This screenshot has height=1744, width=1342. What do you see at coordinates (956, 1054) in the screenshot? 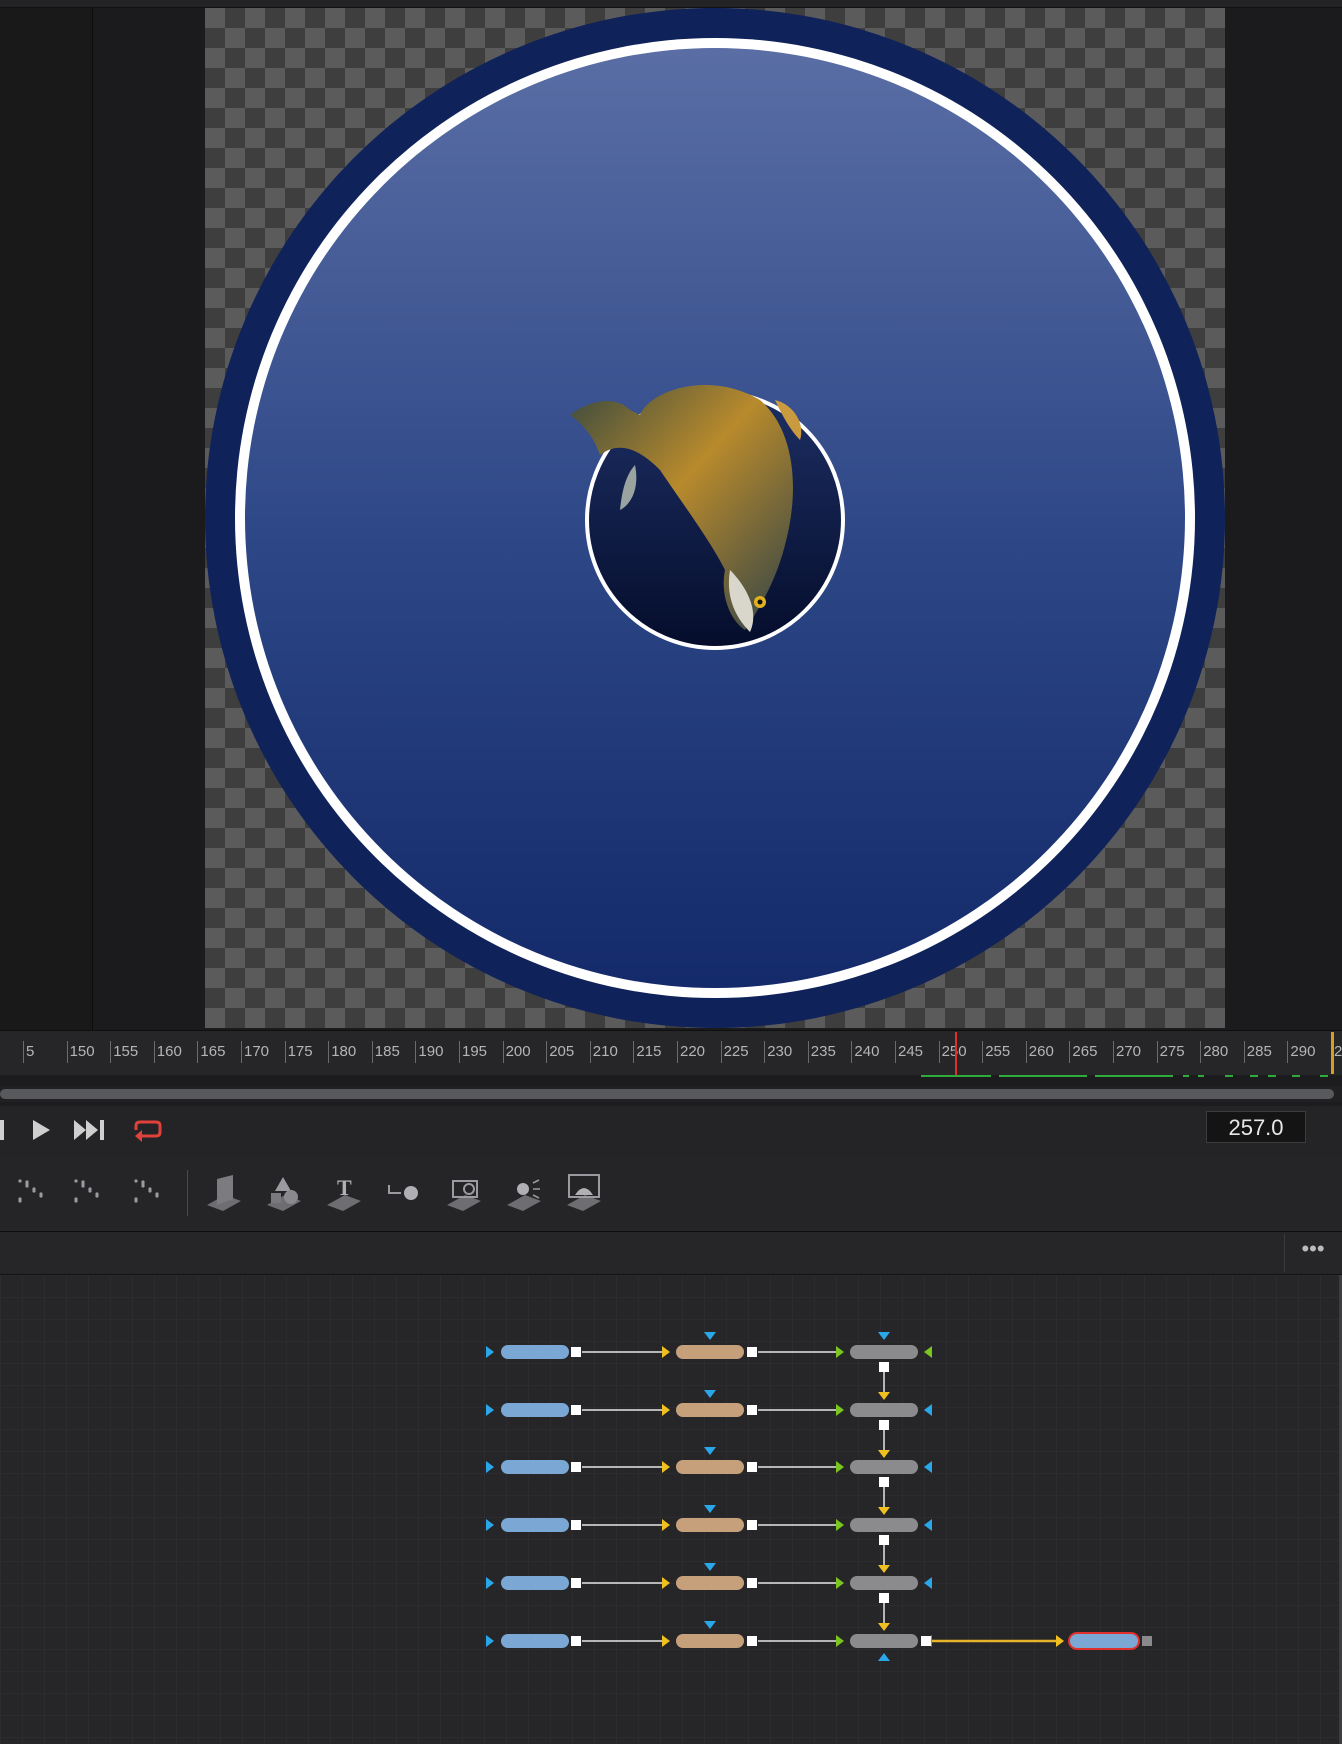
I see `playhead-marker` at bounding box center [956, 1054].